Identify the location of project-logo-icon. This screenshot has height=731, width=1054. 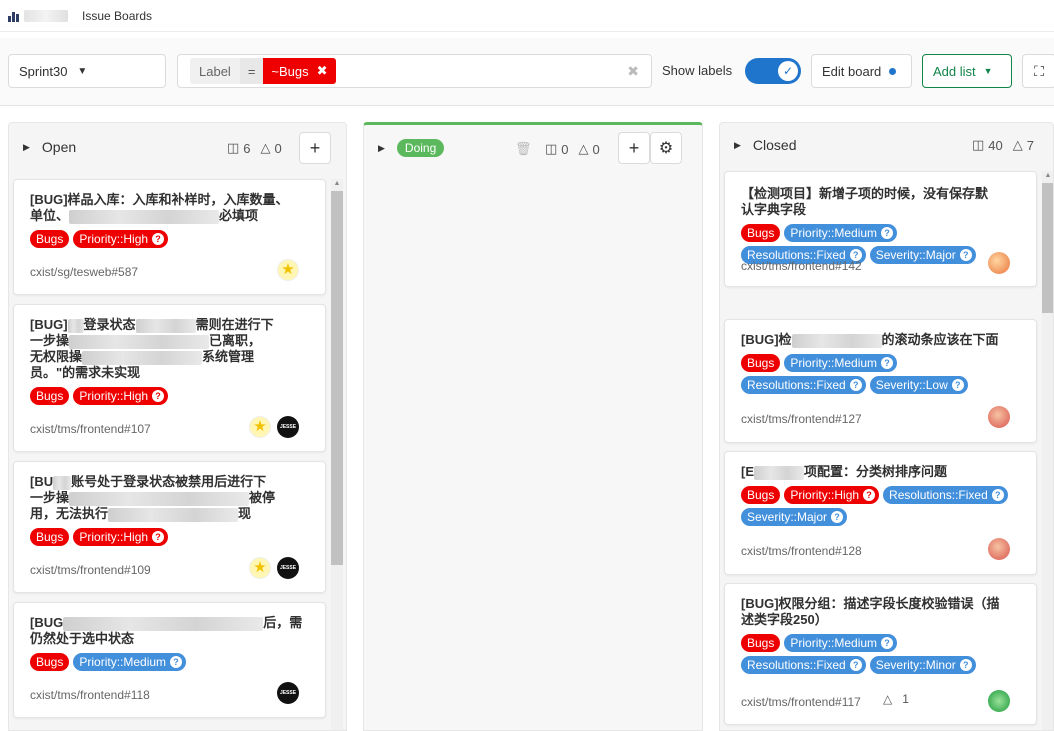
(14, 16).